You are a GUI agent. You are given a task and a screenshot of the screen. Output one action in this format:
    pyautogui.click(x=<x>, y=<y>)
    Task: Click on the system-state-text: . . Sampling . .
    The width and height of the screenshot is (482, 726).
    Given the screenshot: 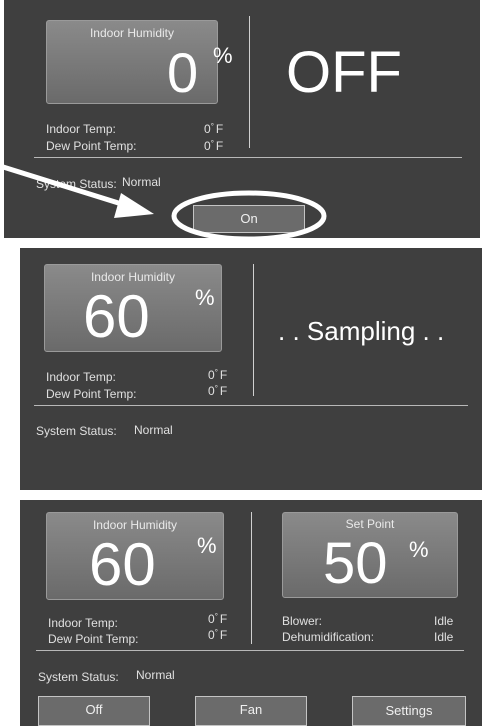 What is the action you would take?
    pyautogui.click(x=361, y=331)
    